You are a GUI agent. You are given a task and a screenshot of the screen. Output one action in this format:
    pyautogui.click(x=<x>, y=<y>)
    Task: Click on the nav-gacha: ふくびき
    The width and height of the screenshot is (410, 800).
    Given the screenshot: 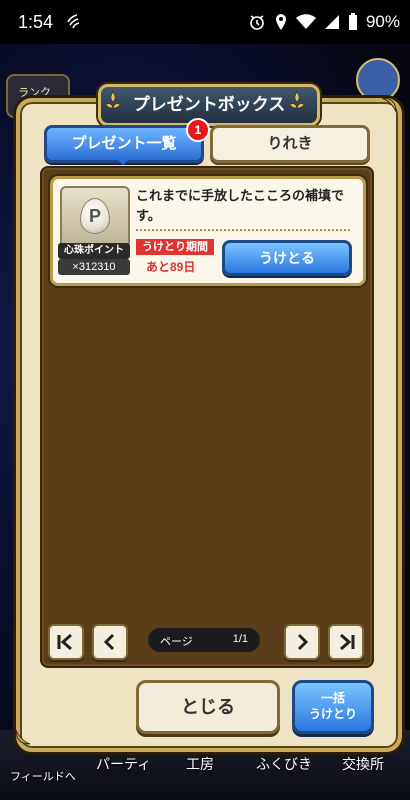 What is the action you would take?
    pyautogui.click(x=284, y=764)
    